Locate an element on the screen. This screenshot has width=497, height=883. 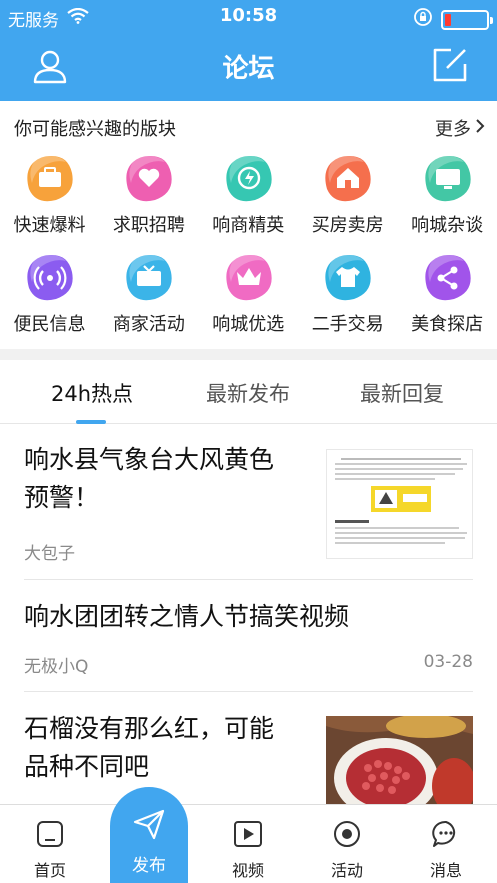
post-thumbnail-weather-warning is located at coordinates (399, 504).